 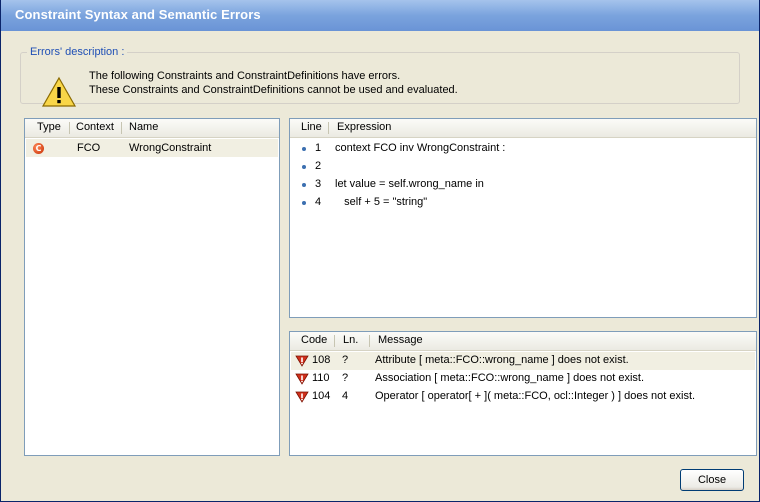 What do you see at coordinates (523, 341) in the screenshot?
I see `messages-list-header: Code Ln. Message` at bounding box center [523, 341].